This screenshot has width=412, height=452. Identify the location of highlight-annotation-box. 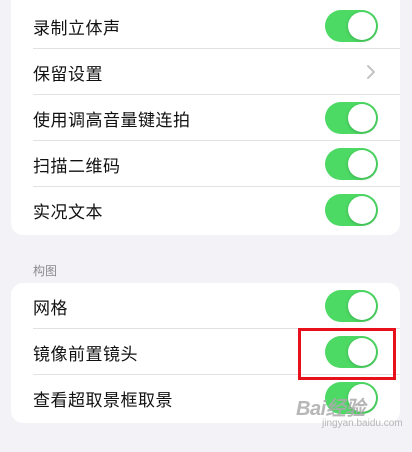
(347, 354).